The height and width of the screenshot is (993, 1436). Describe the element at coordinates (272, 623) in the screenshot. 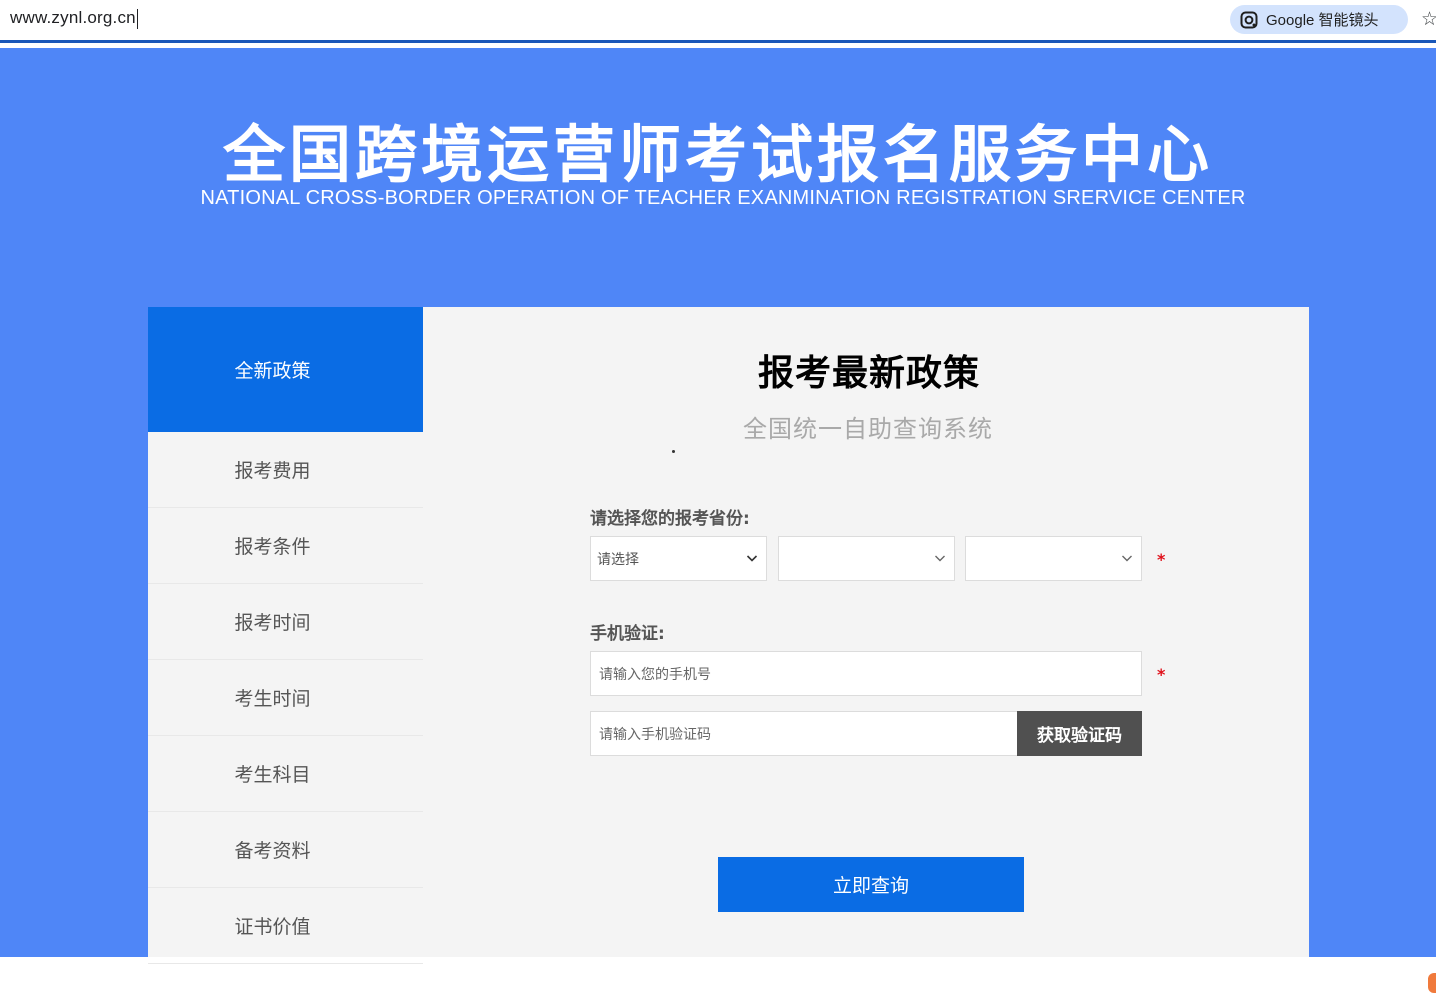

I see `sidebar-item-label: 报考时间` at that location.